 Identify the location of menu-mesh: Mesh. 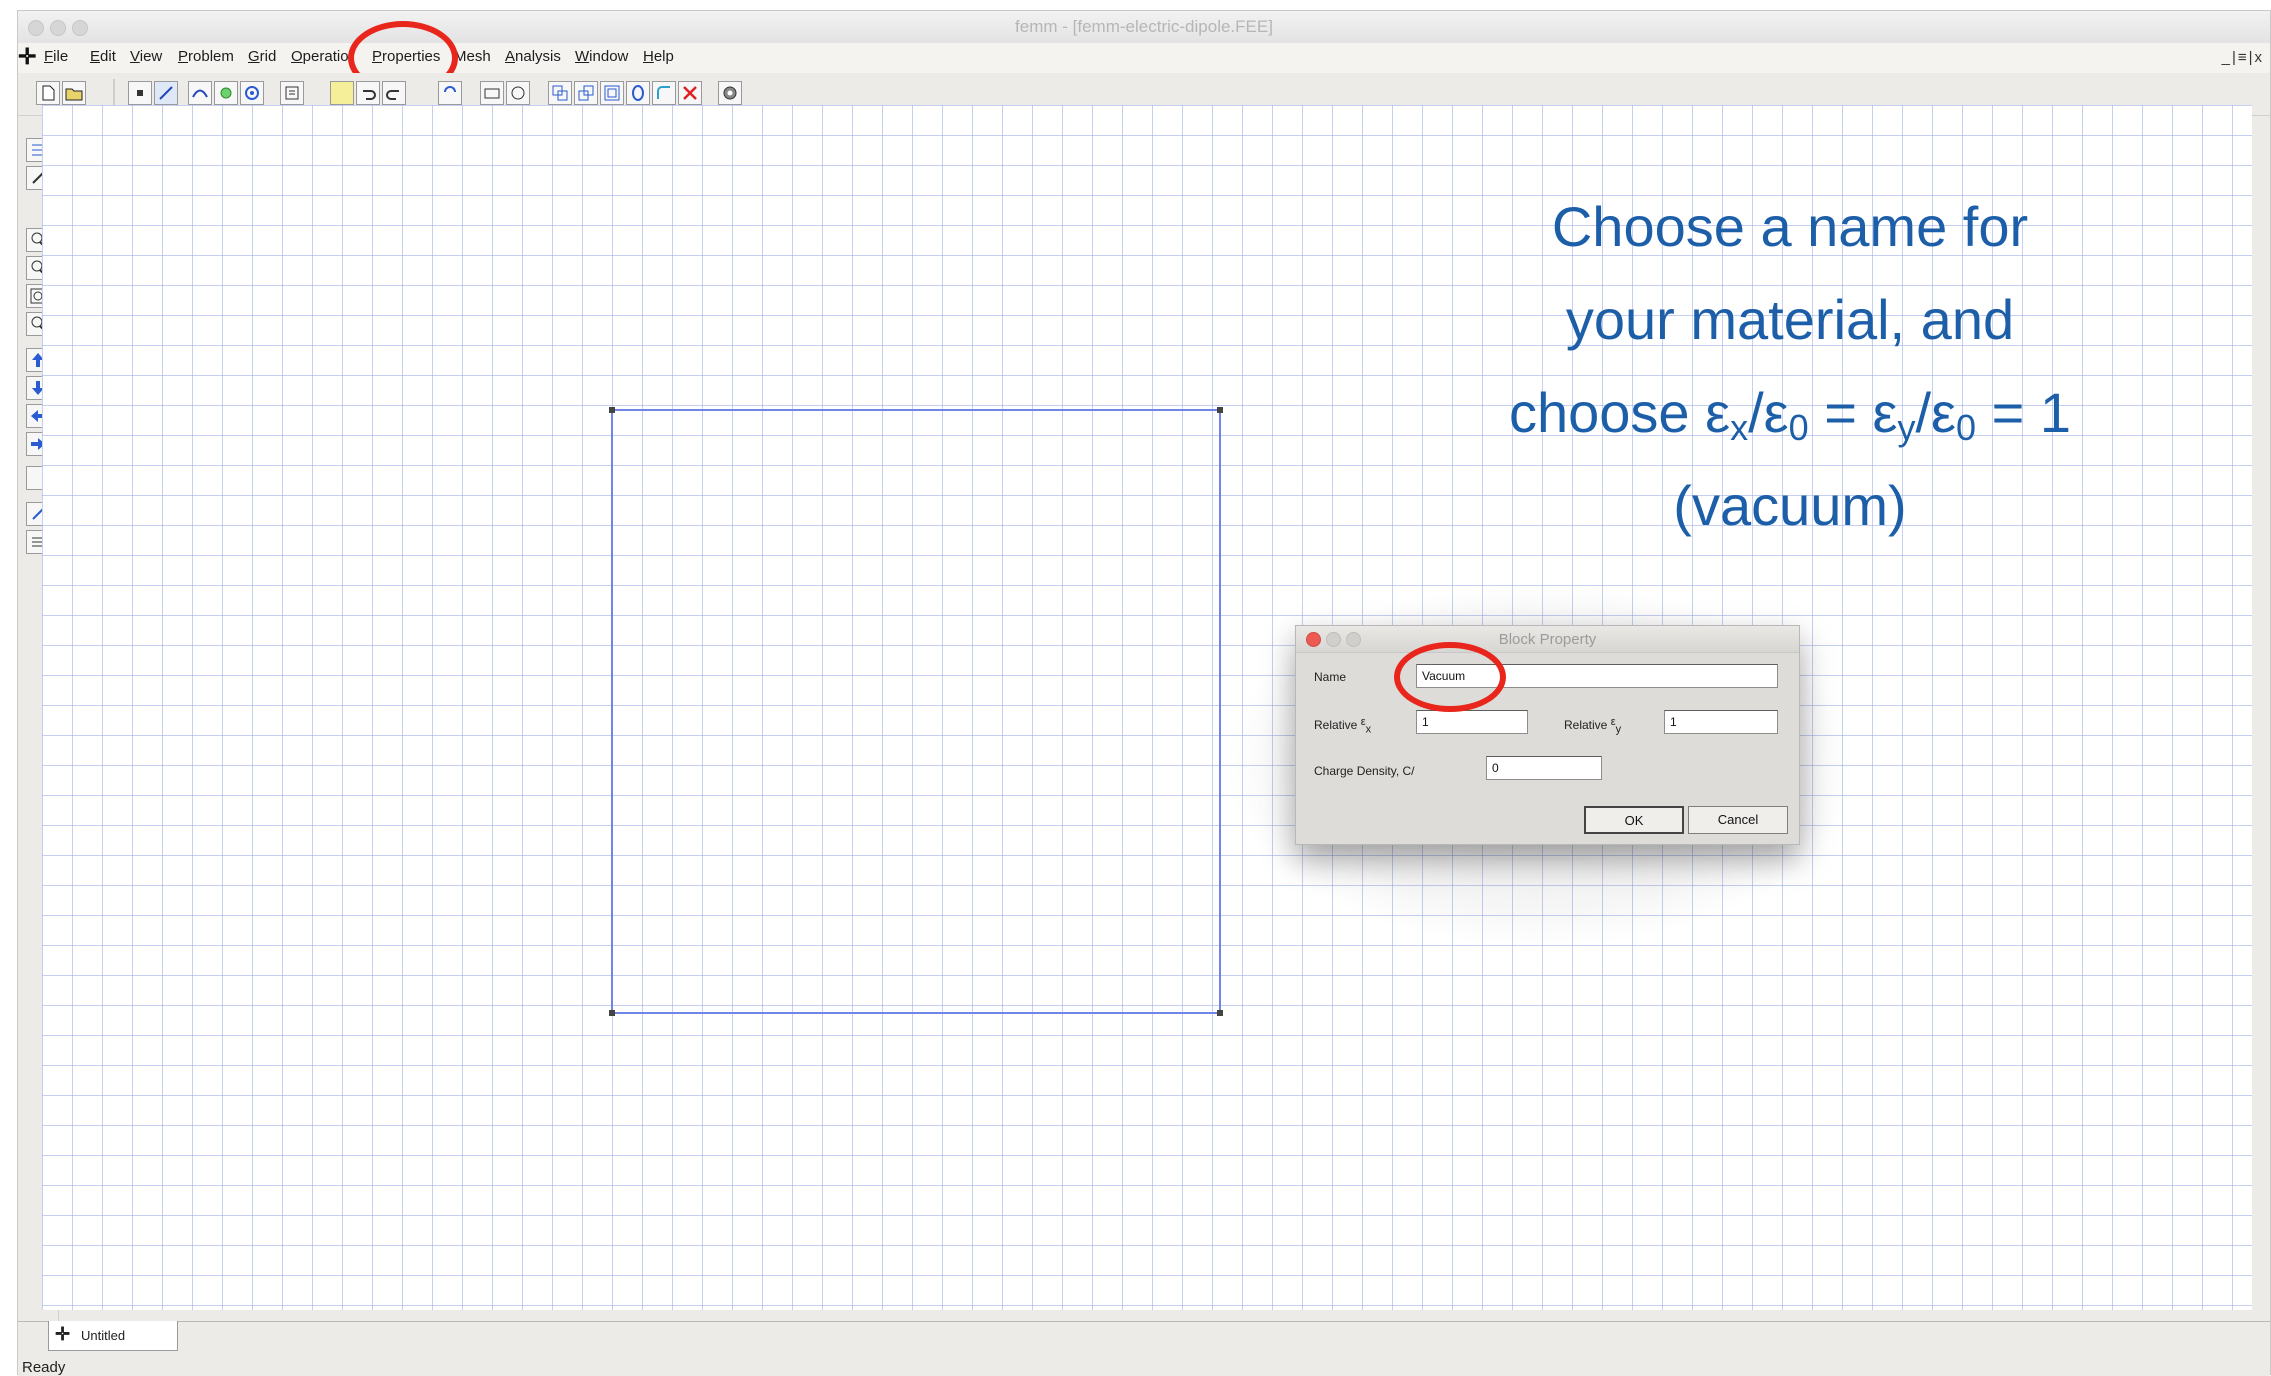
(472, 56).